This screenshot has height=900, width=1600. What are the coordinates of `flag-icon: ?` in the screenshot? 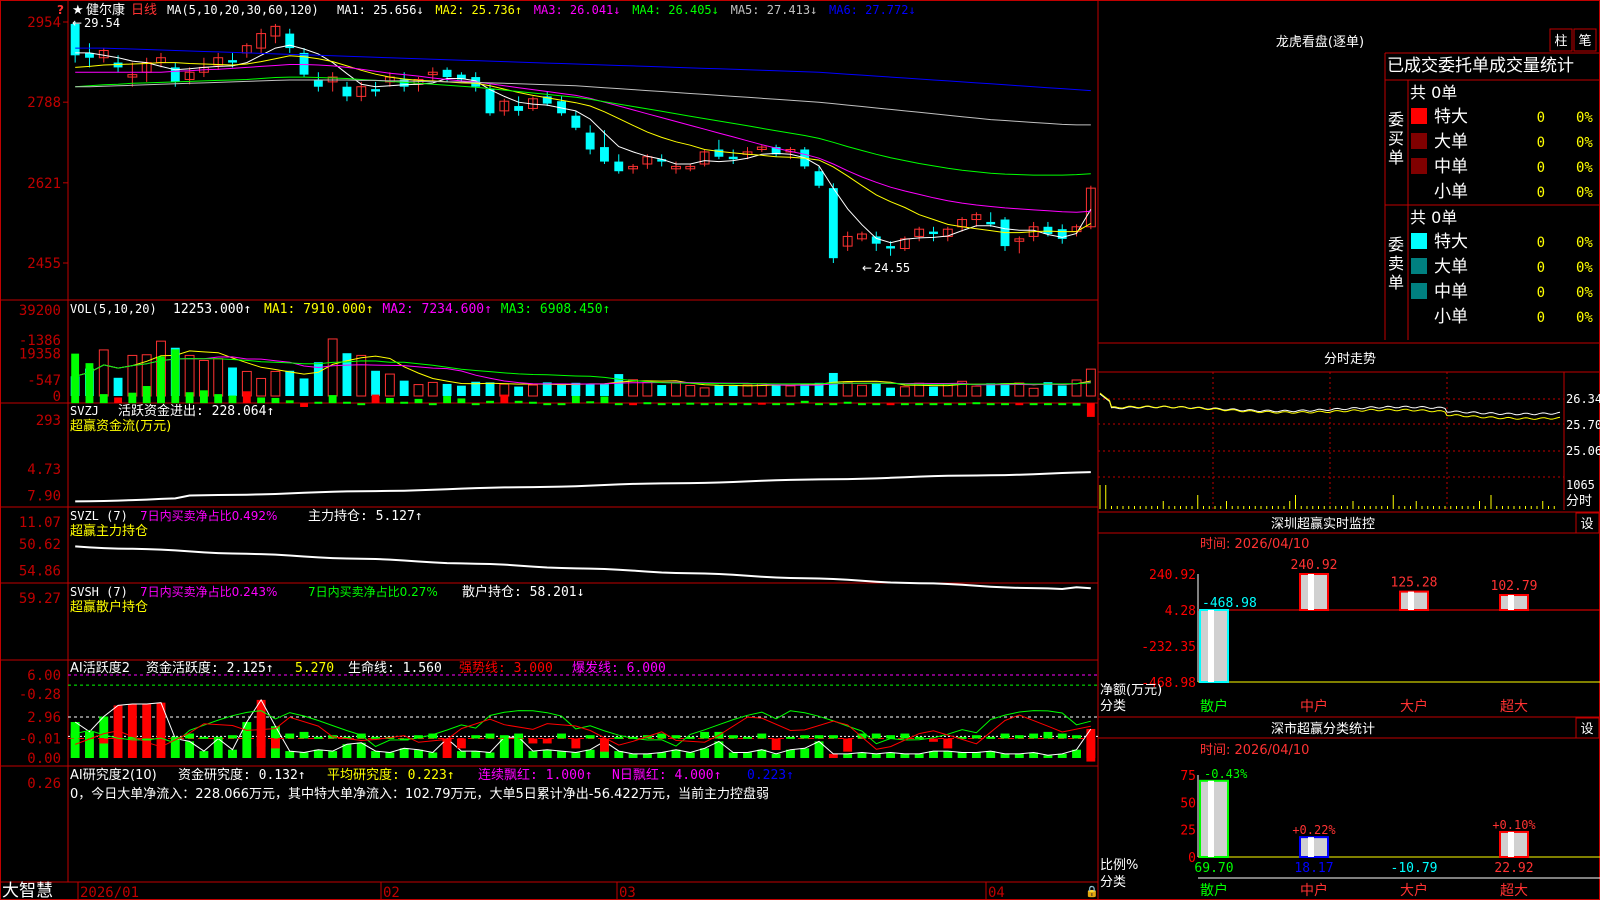 It's located at (60, 10).